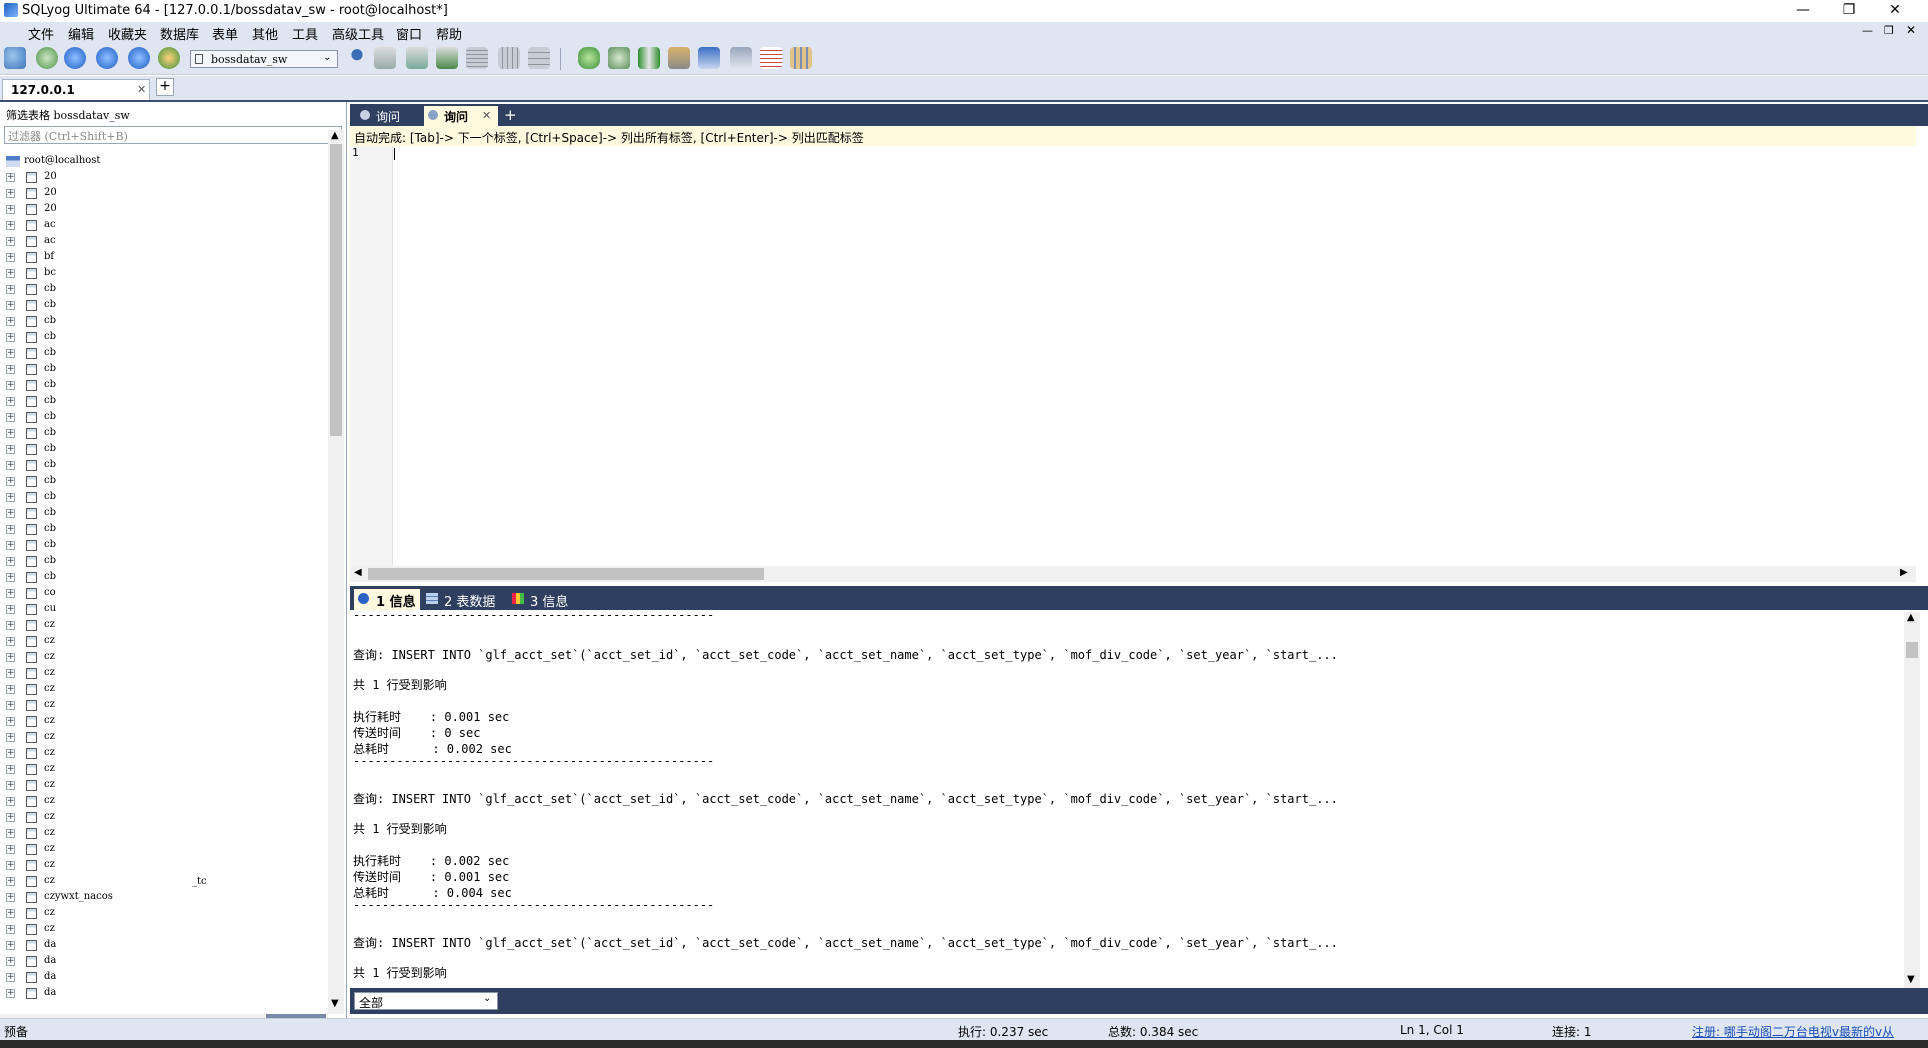  What do you see at coordinates (417, 58) in the screenshot?
I see `restore-icon` at bounding box center [417, 58].